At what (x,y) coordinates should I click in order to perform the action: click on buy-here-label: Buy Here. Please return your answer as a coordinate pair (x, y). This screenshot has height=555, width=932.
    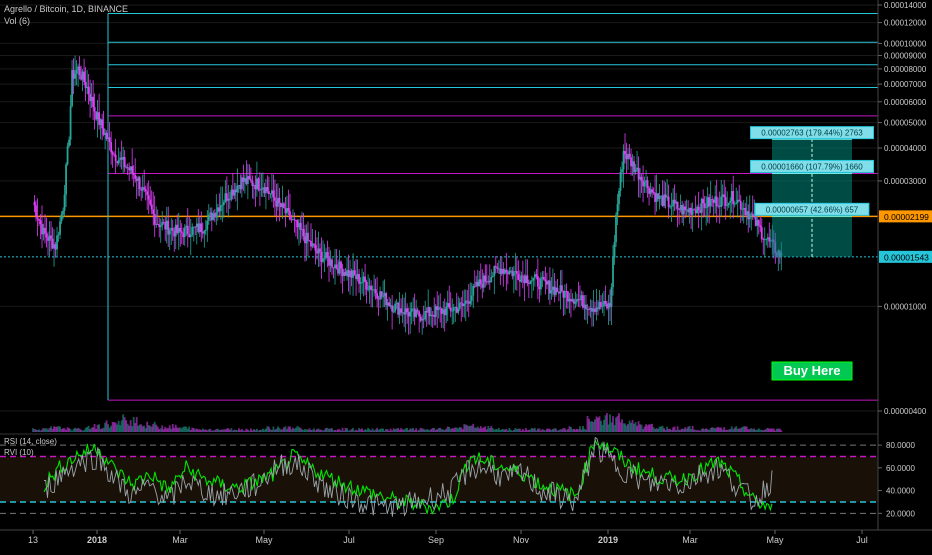
    Looking at the image, I should click on (811, 370).